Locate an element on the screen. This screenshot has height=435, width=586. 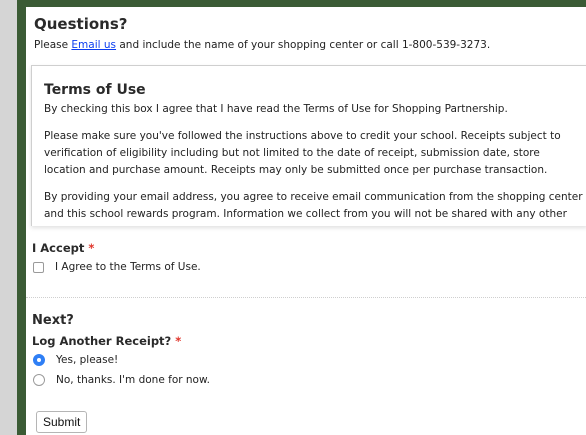
radio-no-label: No, thanks. I'm done for now. is located at coordinates (133, 380).